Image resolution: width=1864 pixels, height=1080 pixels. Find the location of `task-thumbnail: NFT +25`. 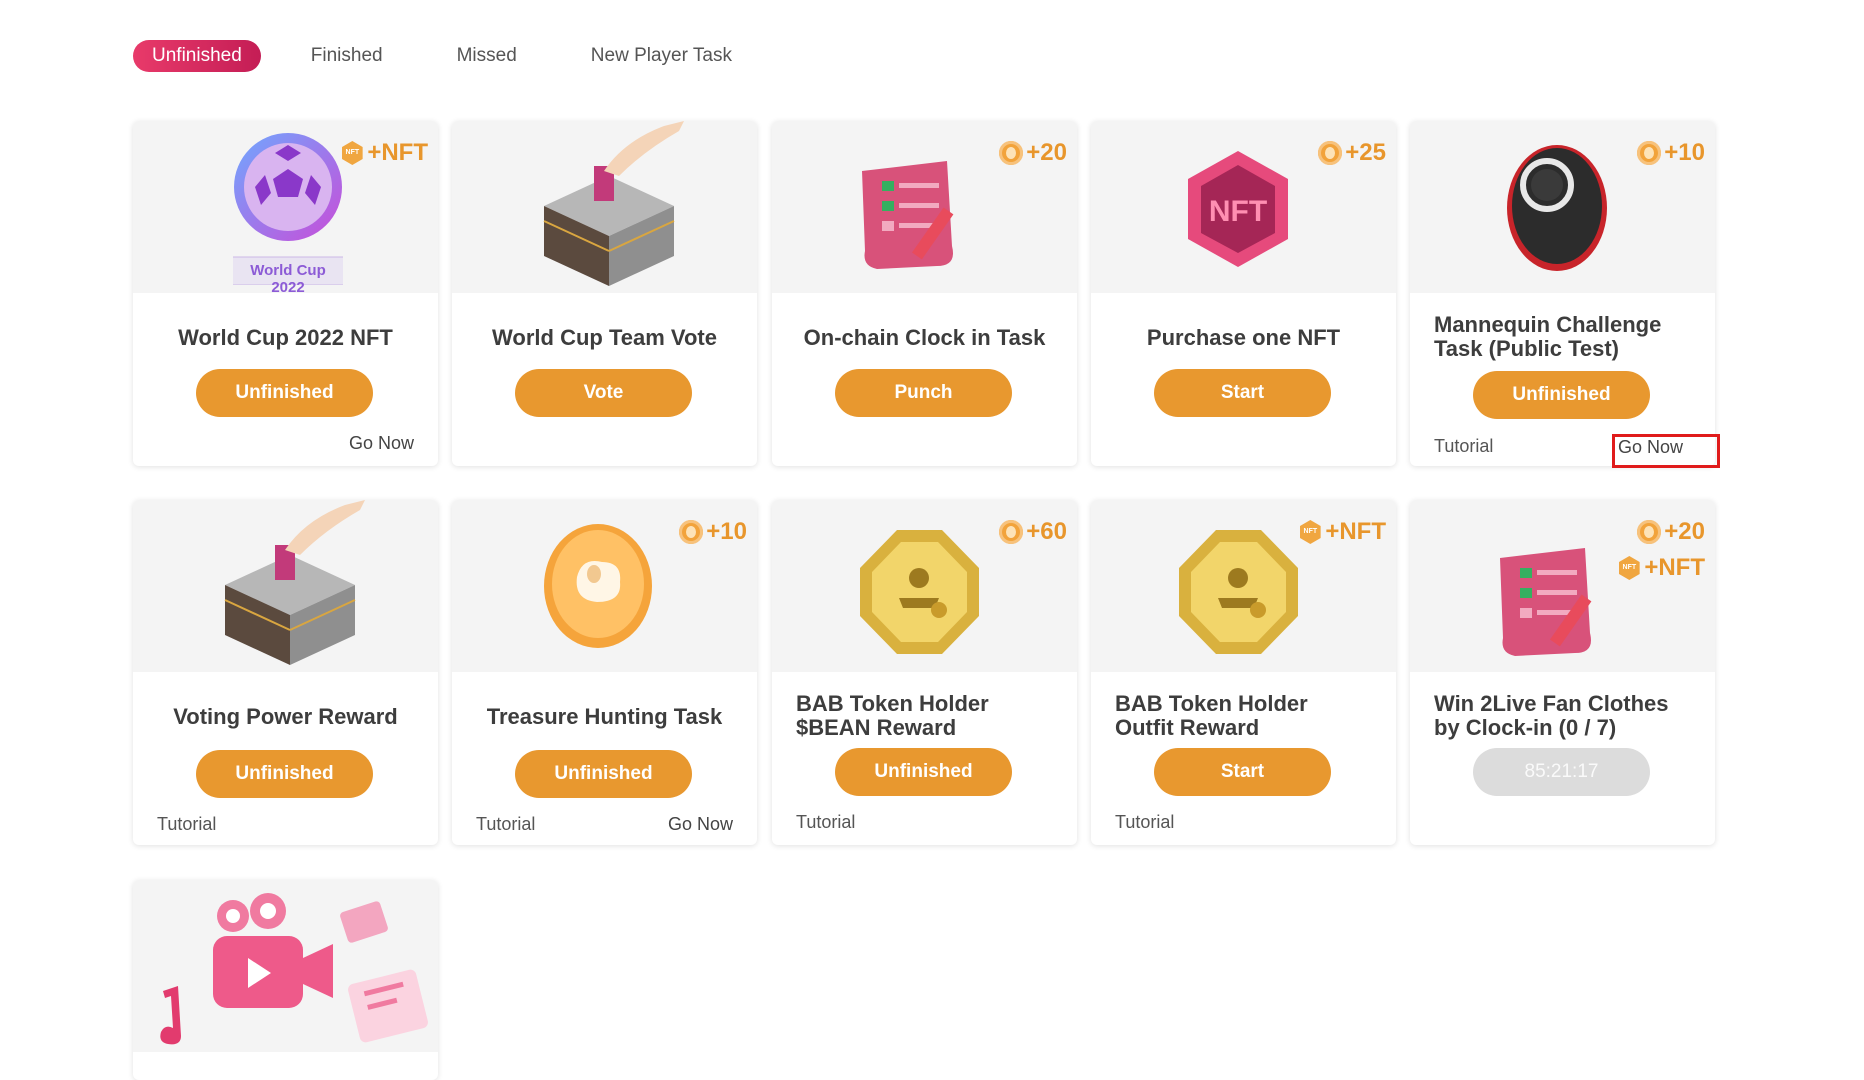

task-thumbnail: NFT +25 is located at coordinates (1243, 207).